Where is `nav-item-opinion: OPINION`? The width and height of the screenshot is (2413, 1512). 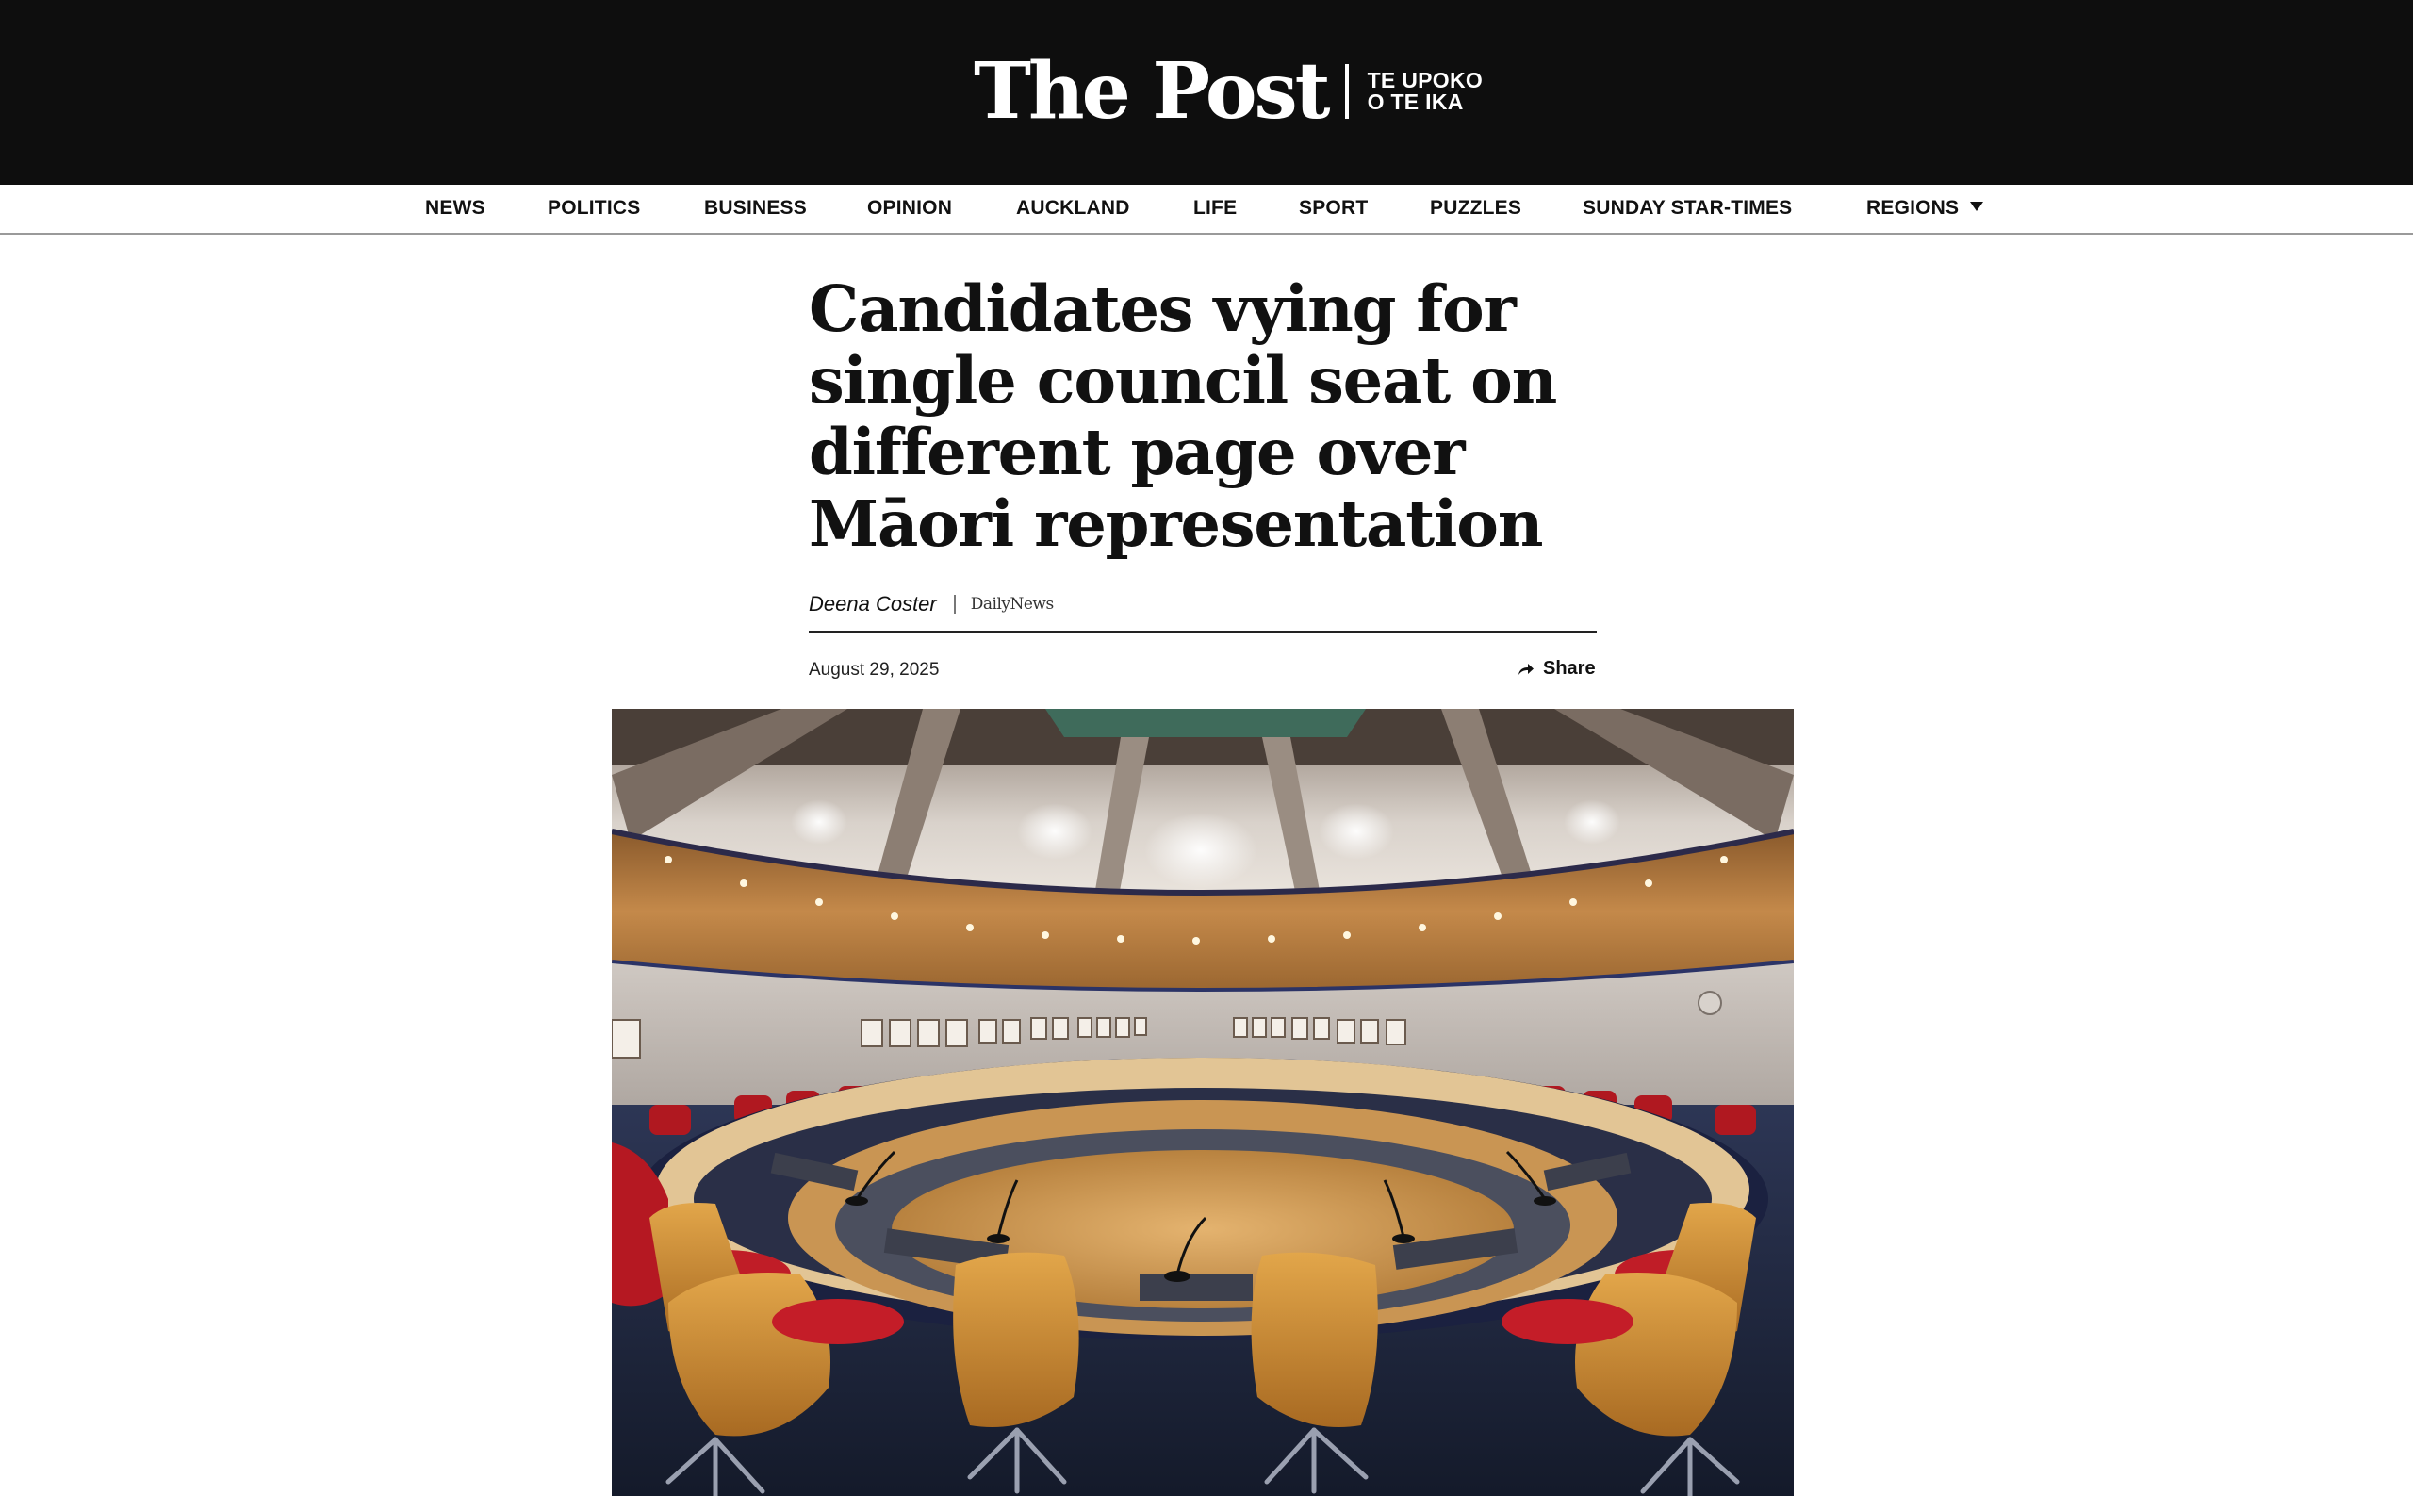
nav-item-opinion: OPINION is located at coordinates (910, 209).